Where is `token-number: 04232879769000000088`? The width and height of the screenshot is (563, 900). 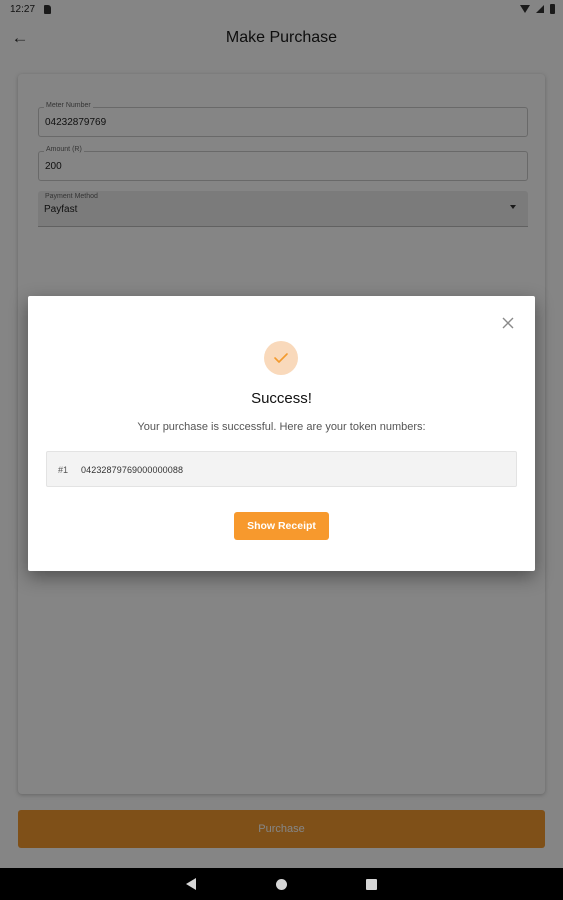
token-number: 04232879769000000088 is located at coordinates (132, 470).